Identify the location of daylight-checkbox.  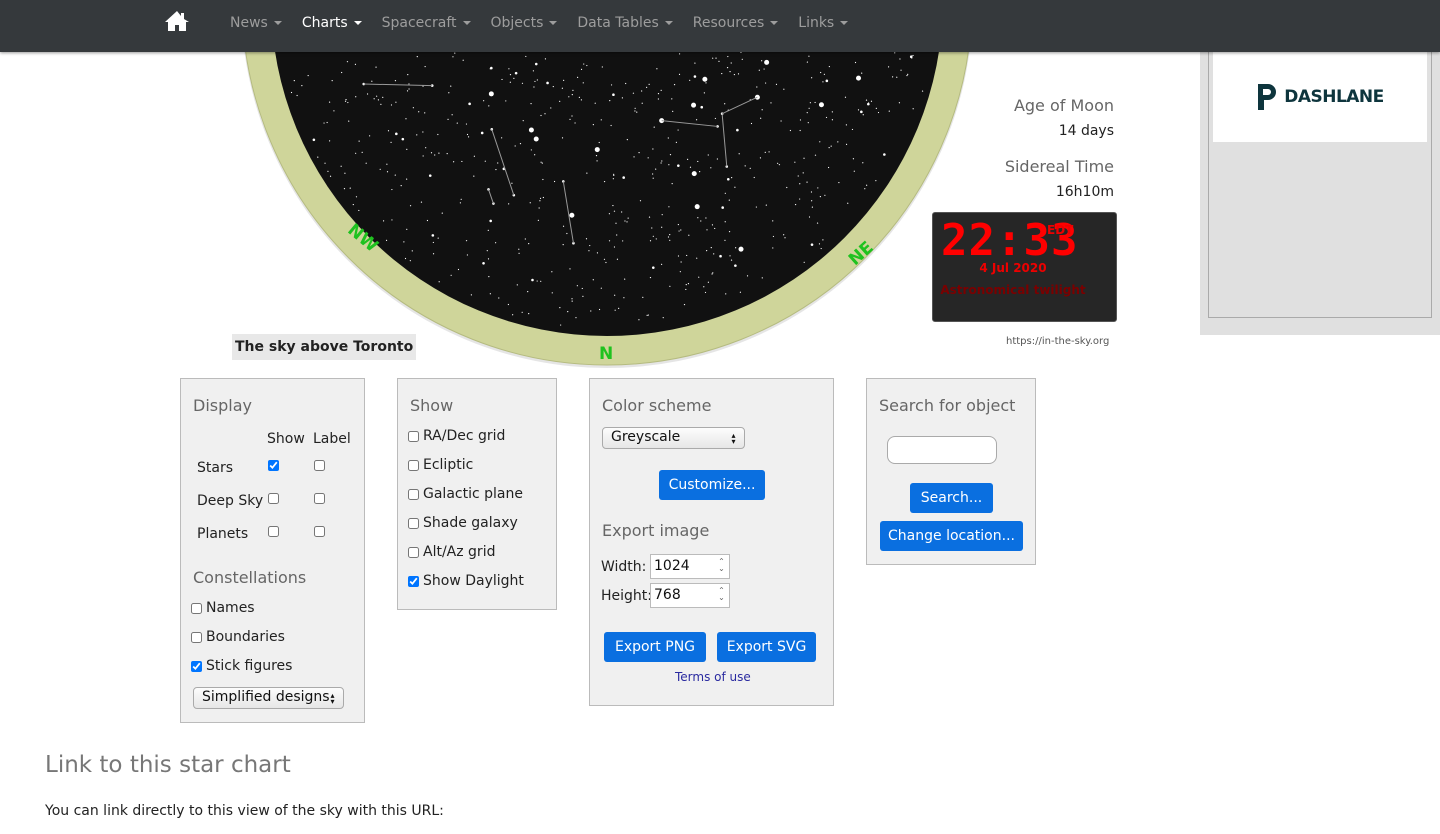
(413, 581).